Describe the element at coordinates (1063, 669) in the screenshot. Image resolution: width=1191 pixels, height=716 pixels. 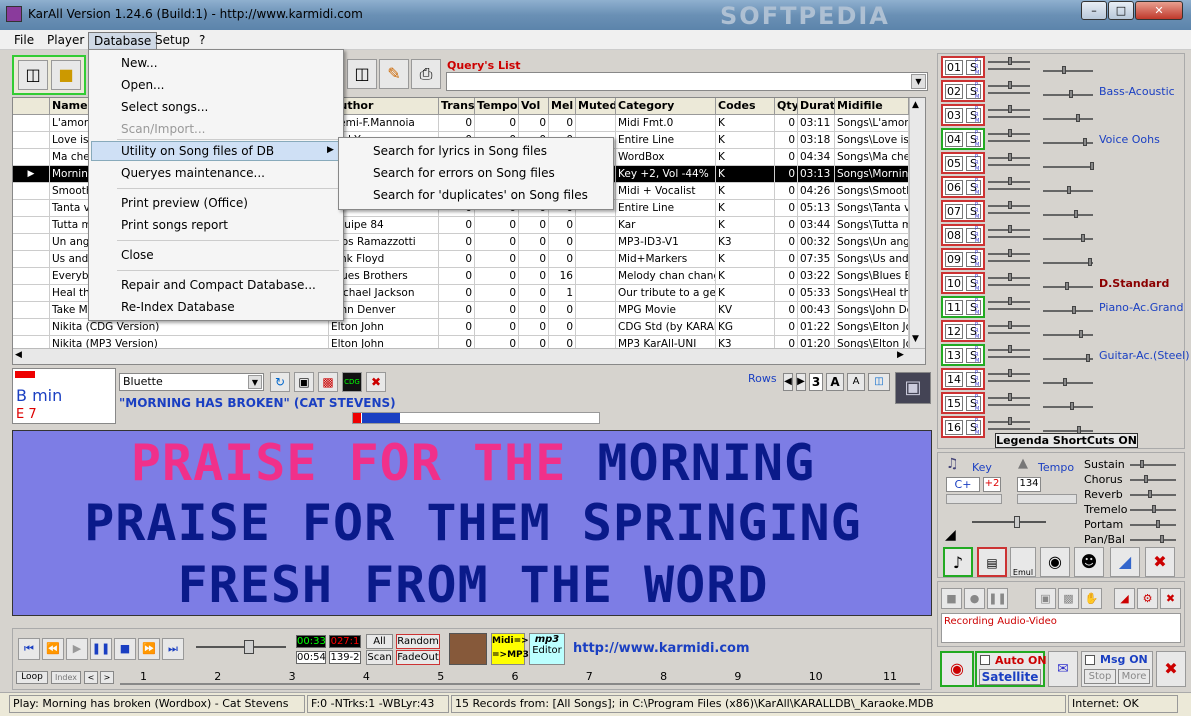
I see `message-icon: ✉` at that location.